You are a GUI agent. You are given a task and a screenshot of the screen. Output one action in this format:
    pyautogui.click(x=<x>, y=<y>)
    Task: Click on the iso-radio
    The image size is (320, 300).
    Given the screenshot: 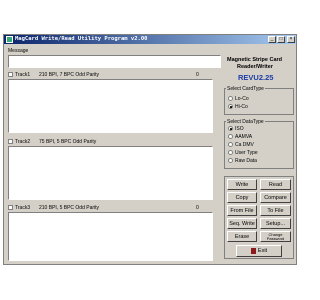 What is the action you would take?
    pyautogui.click(x=230, y=128)
    